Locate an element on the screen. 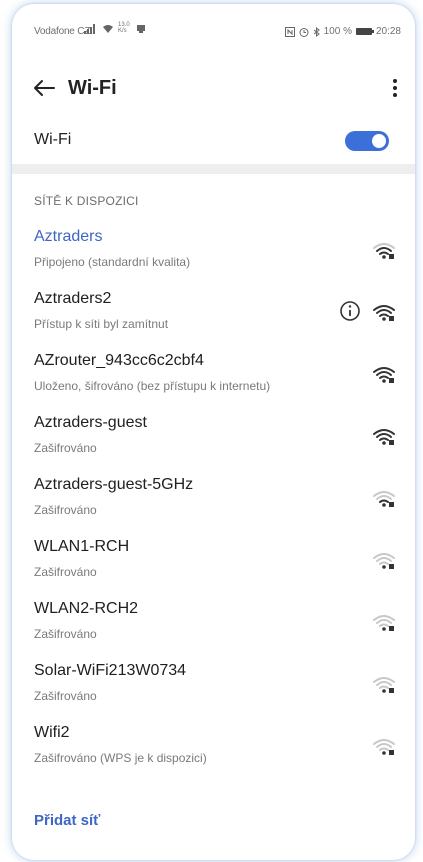 The width and height of the screenshot is (423, 862). notification-icon is located at coordinates (141, 29).